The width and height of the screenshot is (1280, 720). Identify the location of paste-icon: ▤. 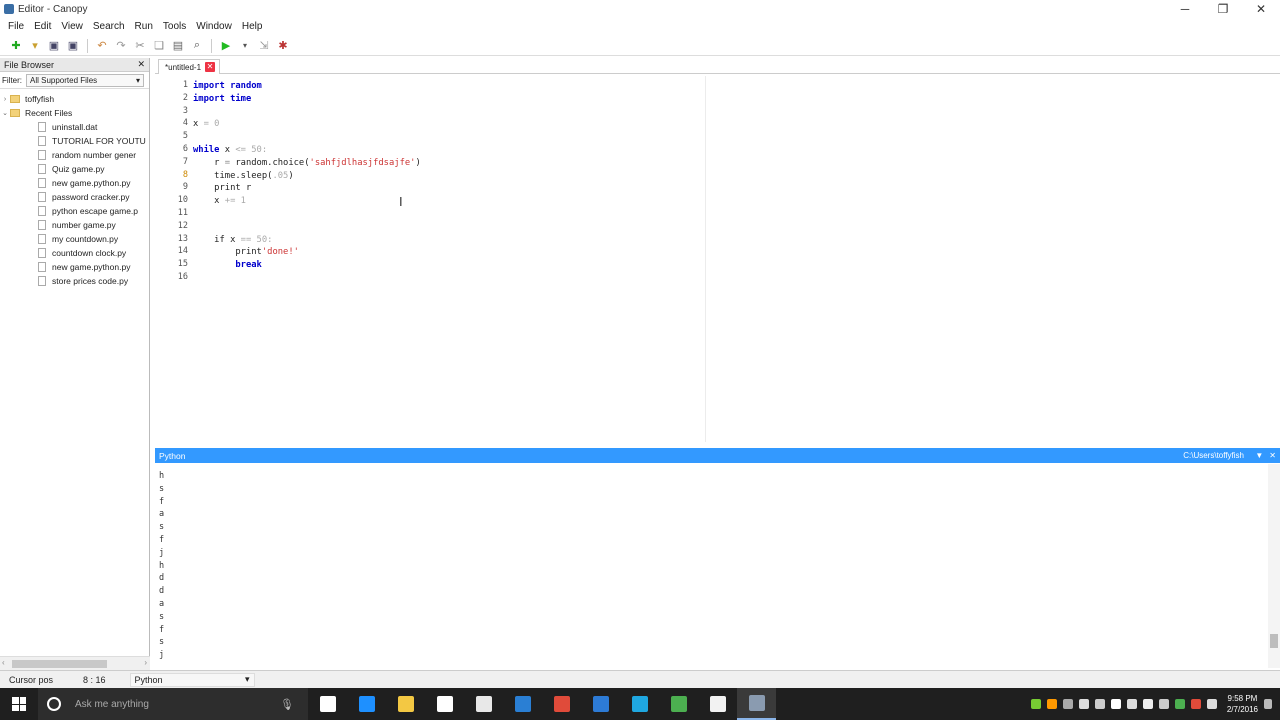
(178, 46).